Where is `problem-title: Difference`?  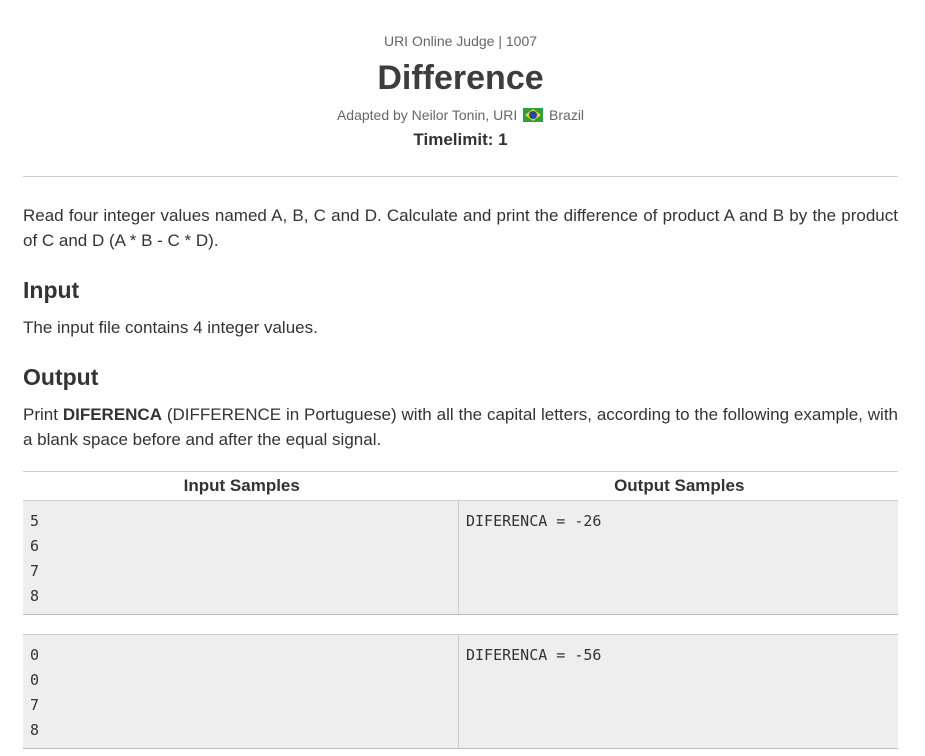 problem-title: Difference is located at coordinates (460, 78).